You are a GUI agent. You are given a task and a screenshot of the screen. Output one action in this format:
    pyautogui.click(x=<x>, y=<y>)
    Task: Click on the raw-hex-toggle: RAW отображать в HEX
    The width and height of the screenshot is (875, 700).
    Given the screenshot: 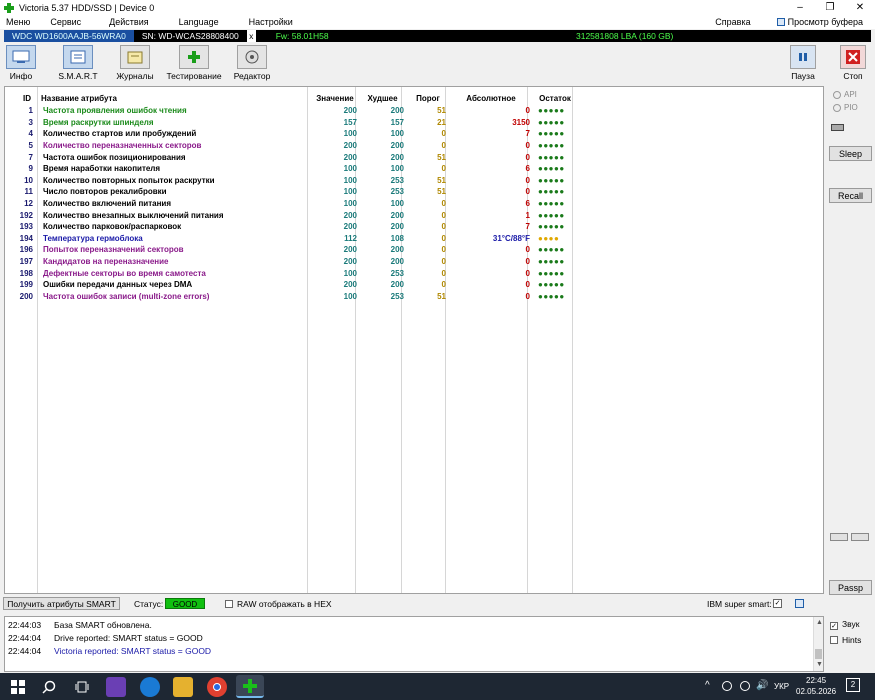 What is the action you would take?
    pyautogui.click(x=278, y=604)
    